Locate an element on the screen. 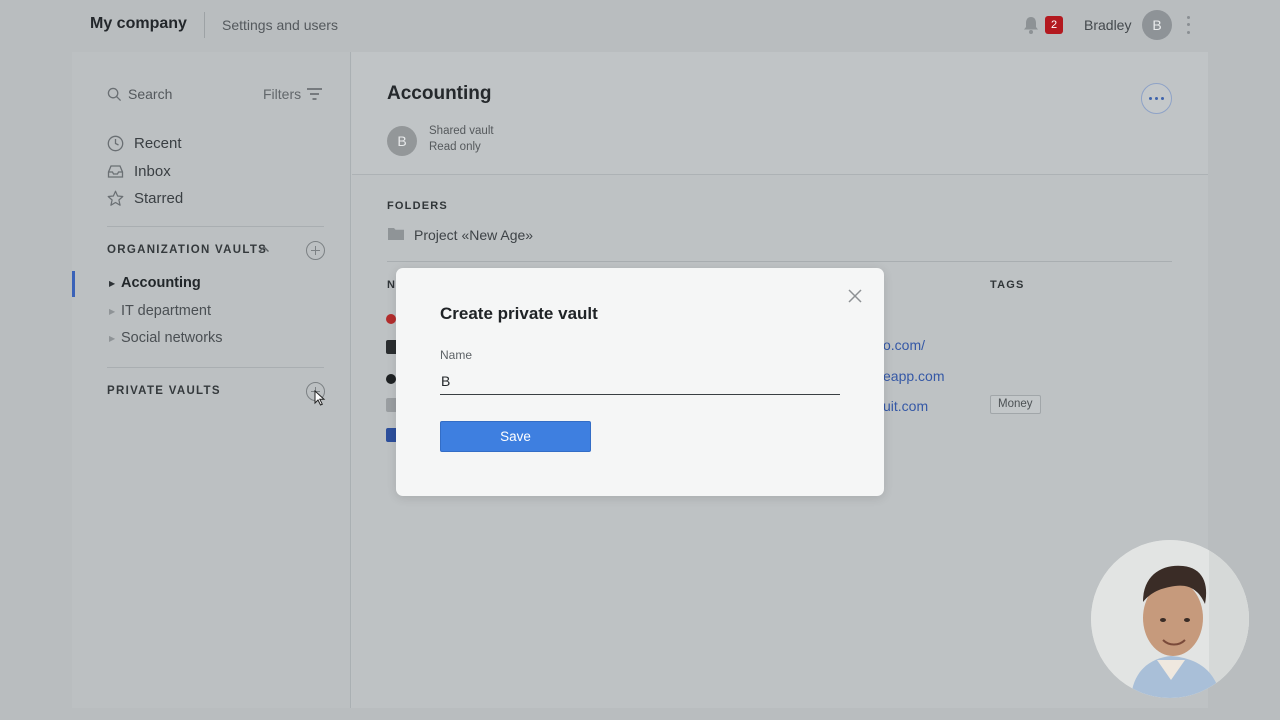  add-organization-vault-button is located at coordinates (315, 250).